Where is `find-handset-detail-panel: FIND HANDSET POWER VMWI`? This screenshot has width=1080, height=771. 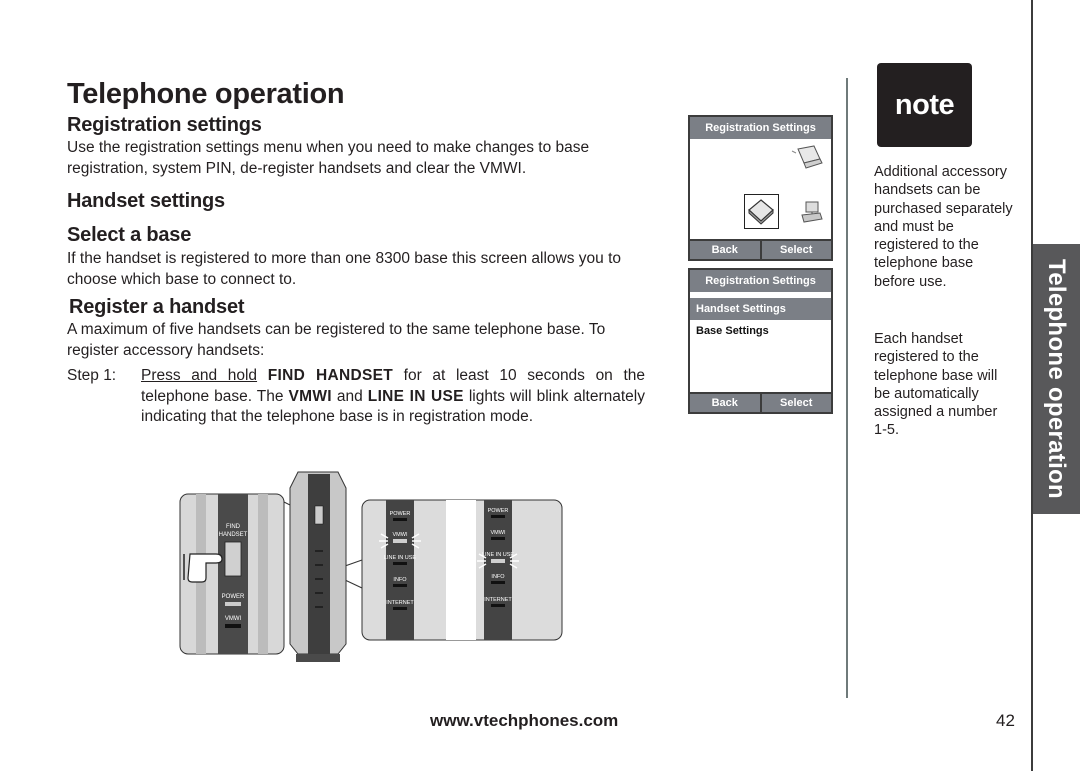 find-handset-detail-panel: FIND HANDSET POWER VMWI is located at coordinates (232, 574).